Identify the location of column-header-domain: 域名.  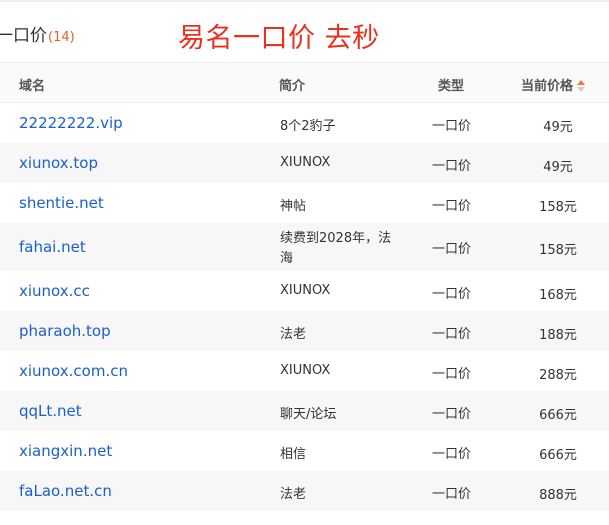
(32, 86).